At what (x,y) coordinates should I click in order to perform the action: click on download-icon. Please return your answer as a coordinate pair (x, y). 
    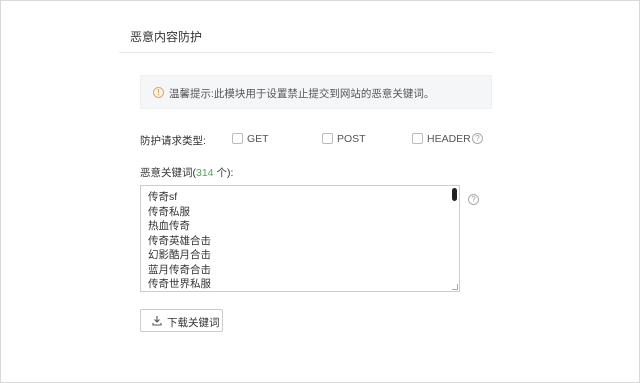
    Looking at the image, I should click on (157, 321).